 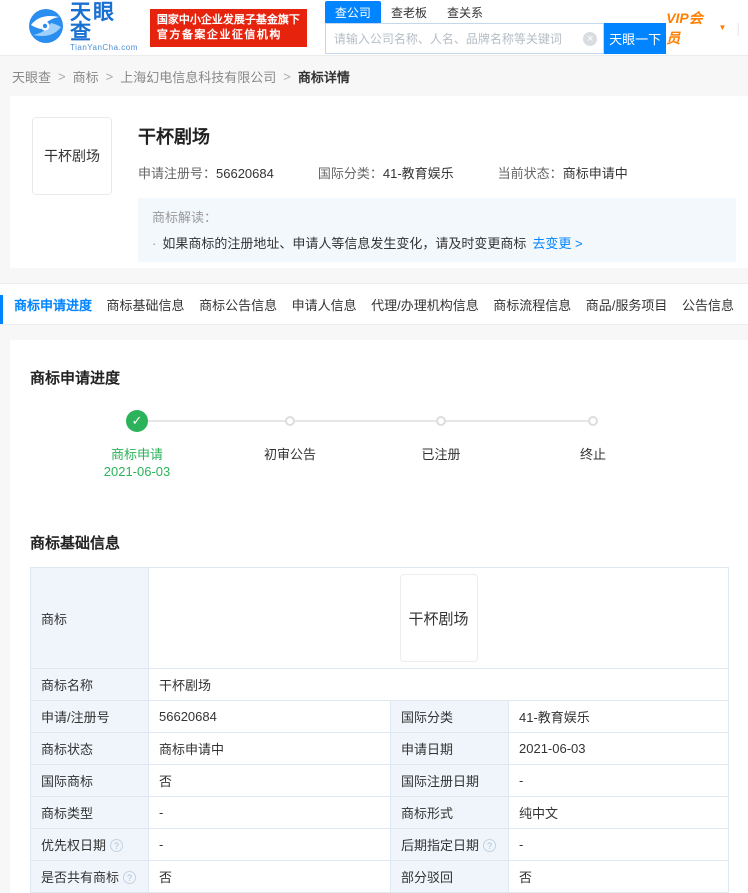 What do you see at coordinates (684, 27) in the screenshot?
I see `vip-label: VIP会员` at bounding box center [684, 27].